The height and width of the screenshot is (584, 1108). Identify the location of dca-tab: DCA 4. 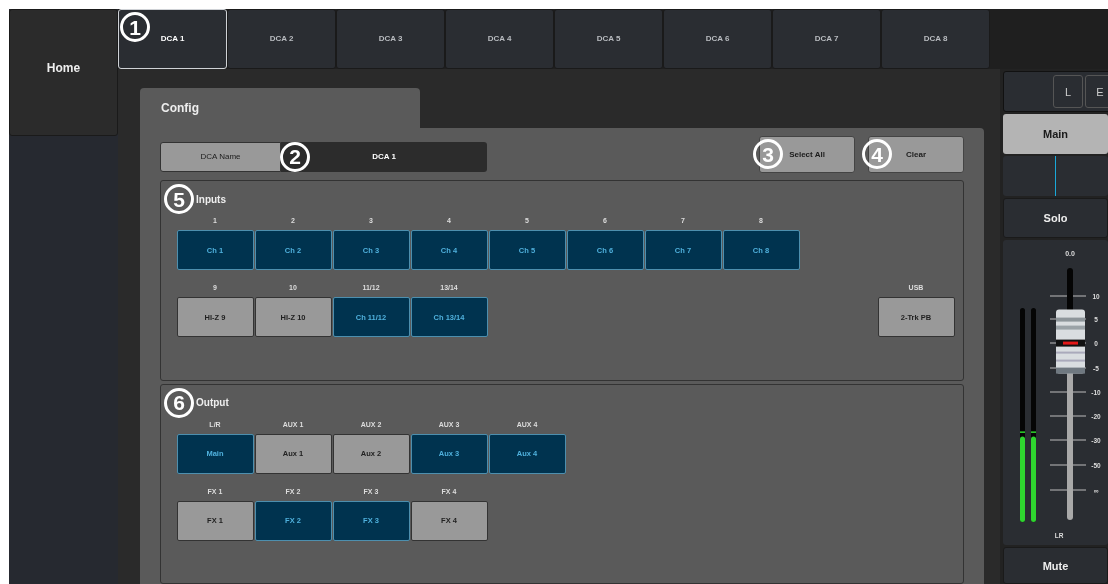
(499, 39).